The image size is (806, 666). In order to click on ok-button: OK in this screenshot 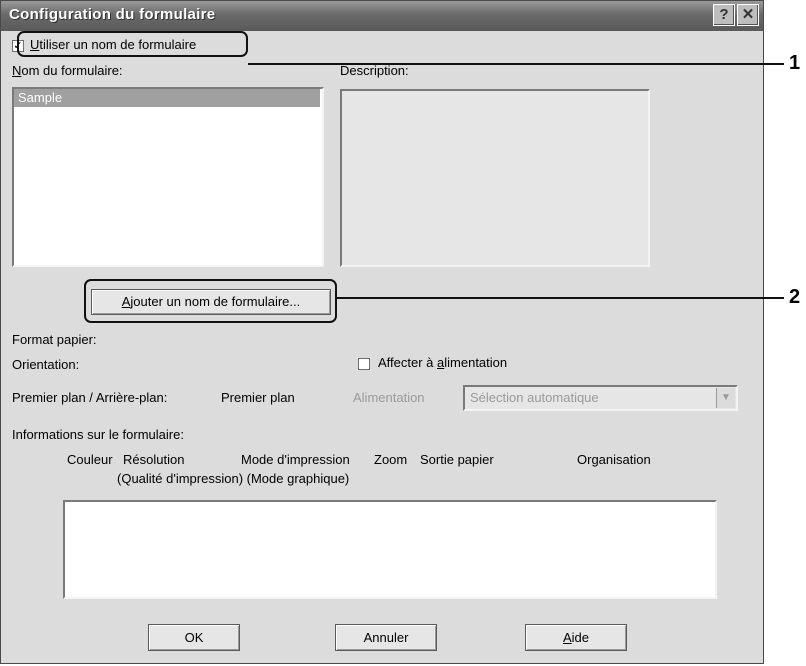, I will do `click(194, 637)`.